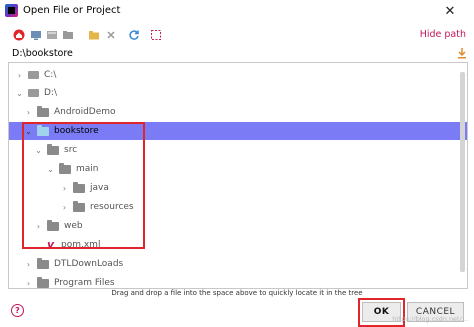 This screenshot has width=474, height=327. I want to click on help-icon: ?, so click(17, 310).